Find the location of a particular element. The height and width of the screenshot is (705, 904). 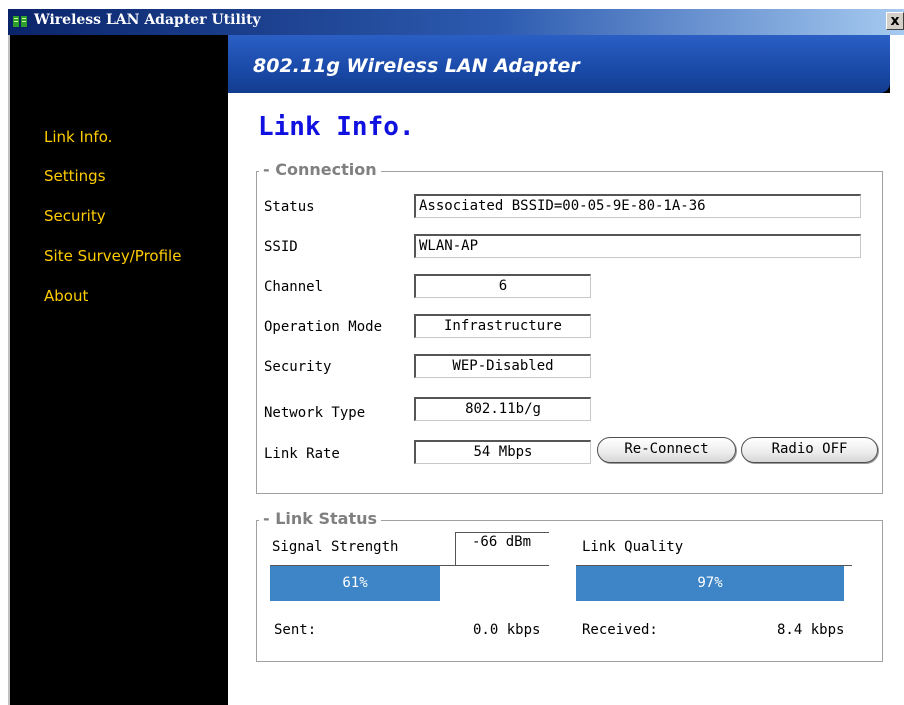

link-status-legend-text: Link Status is located at coordinates (326, 518).